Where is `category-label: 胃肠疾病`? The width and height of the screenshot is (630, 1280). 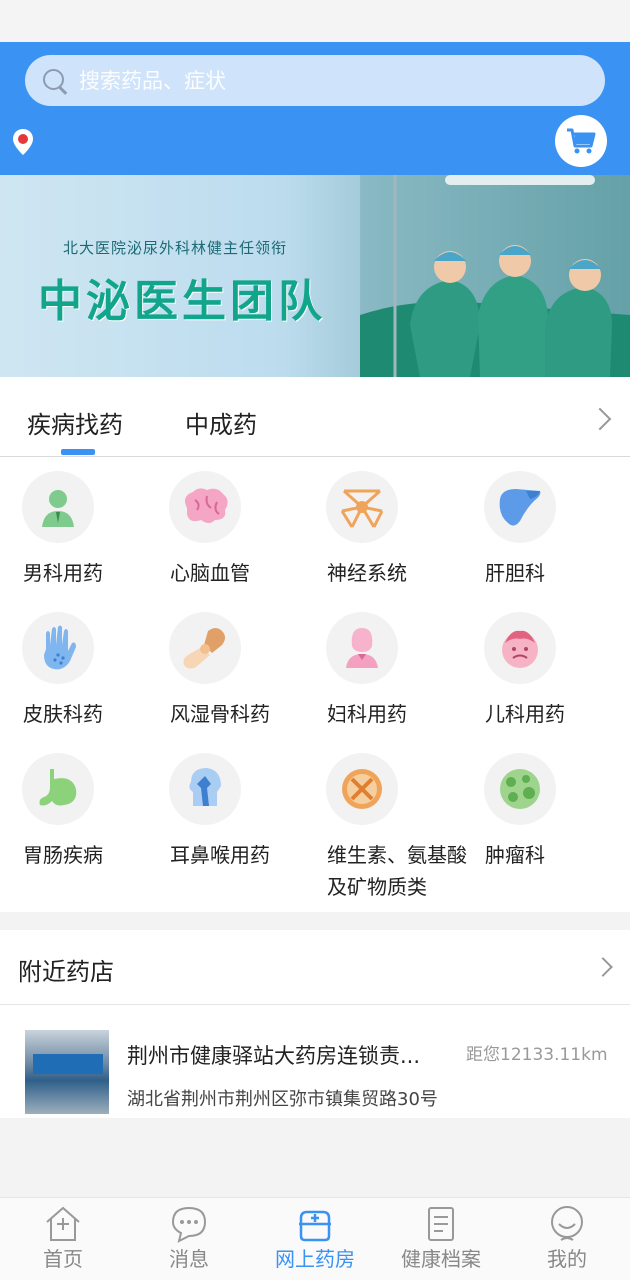
category-label: 胃肠疾病 is located at coordinates (63, 855).